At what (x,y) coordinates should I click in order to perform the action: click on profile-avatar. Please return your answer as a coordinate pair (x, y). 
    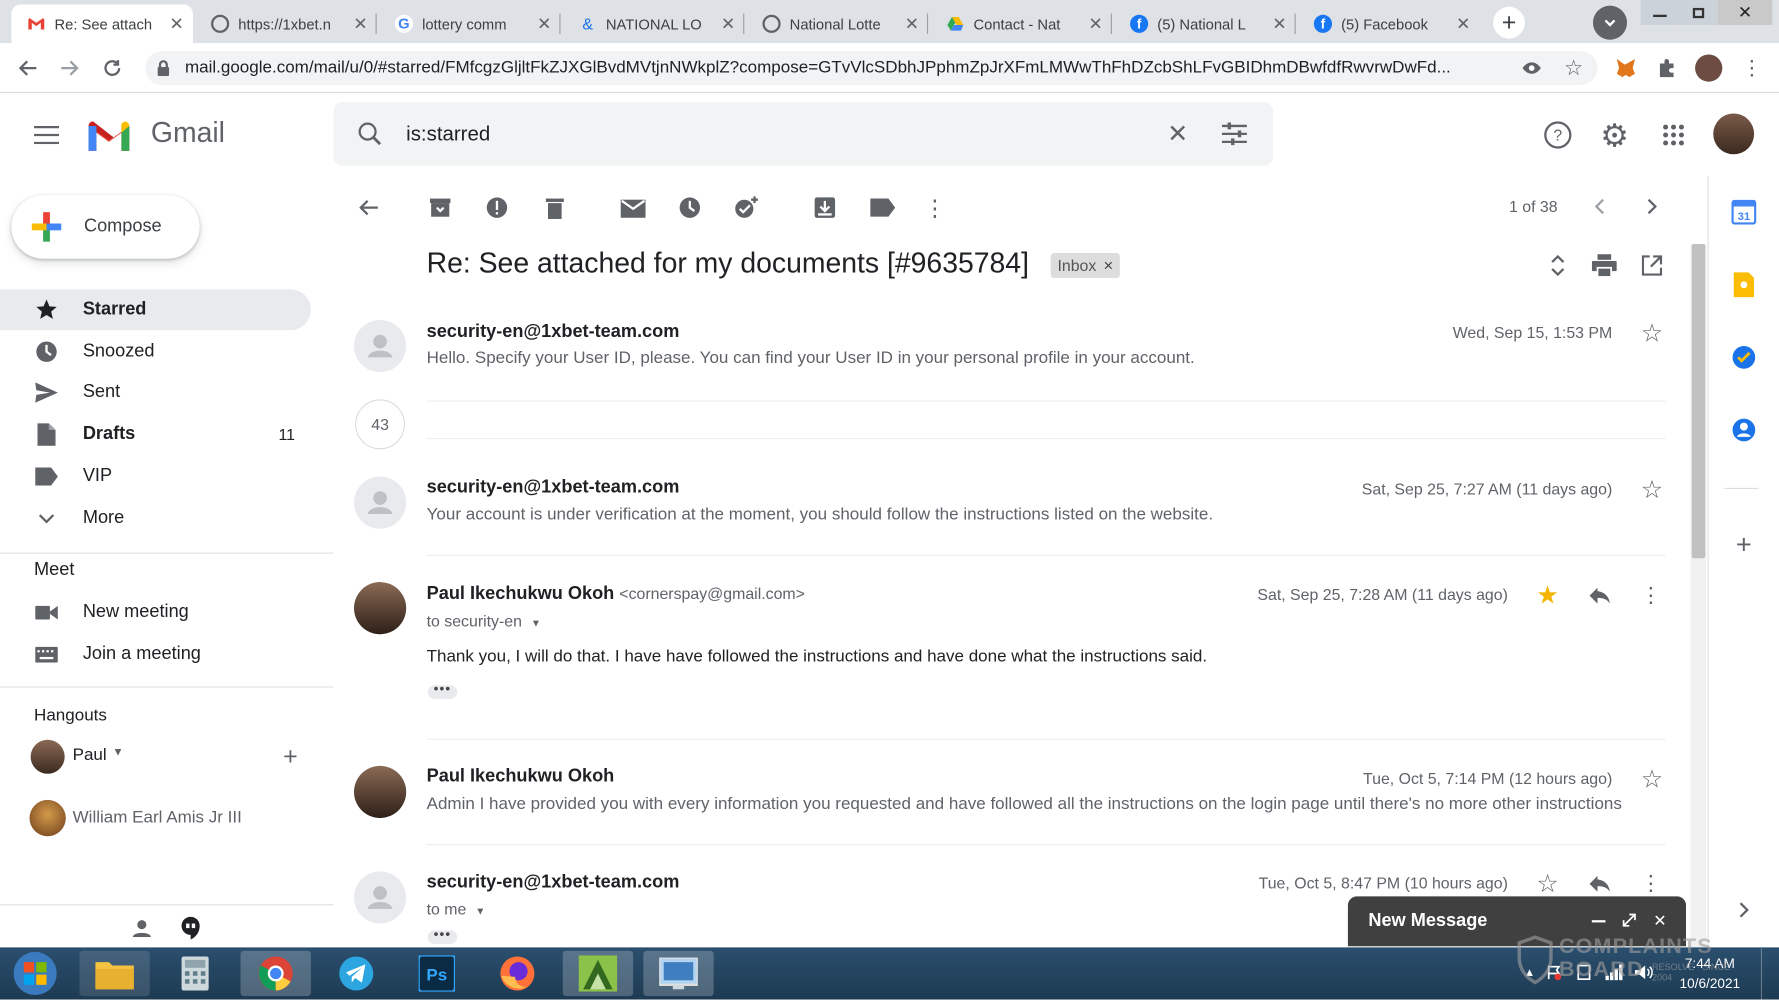
    Looking at the image, I should click on (1709, 68).